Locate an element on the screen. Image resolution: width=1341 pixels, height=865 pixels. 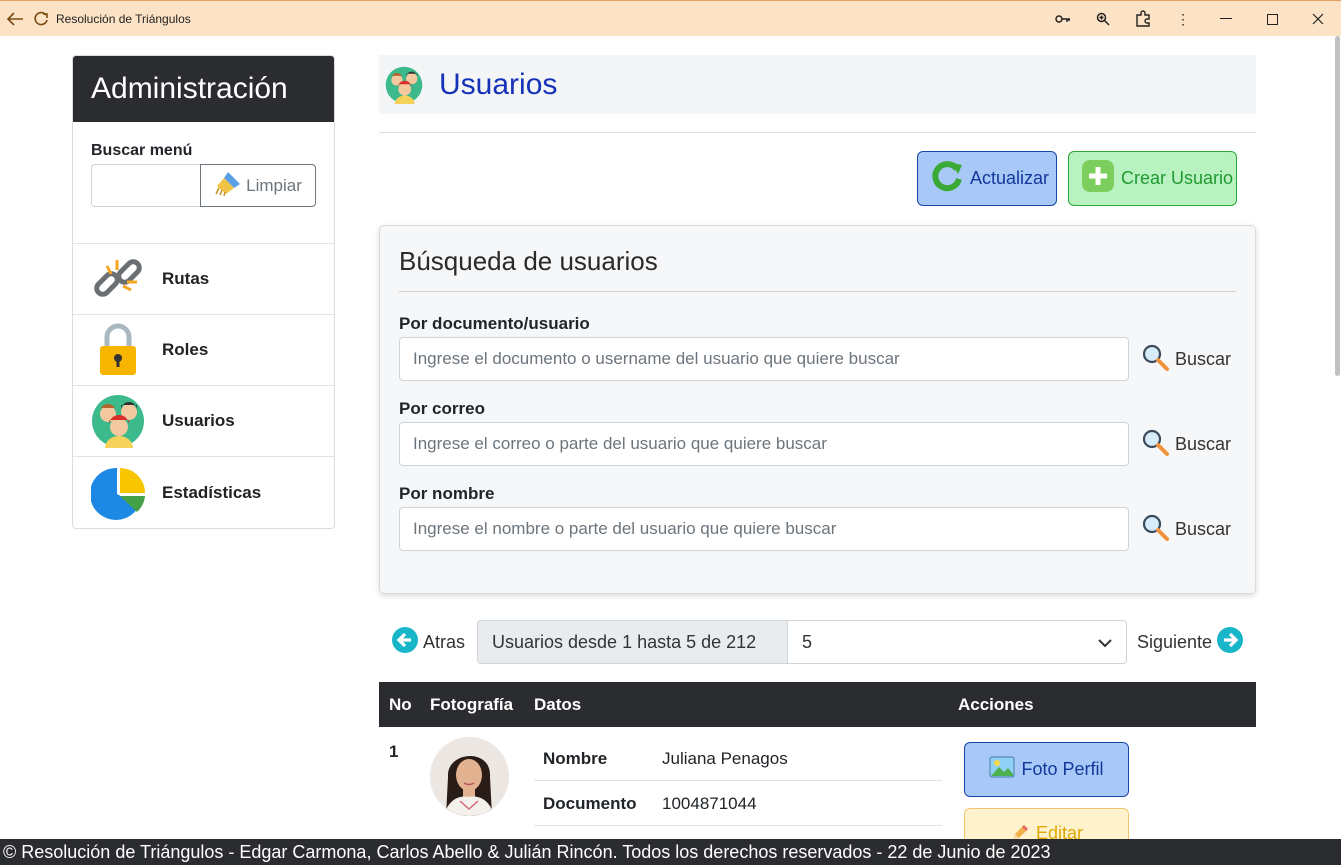
user-data-row: Documento 1004871044 is located at coordinates (738, 804).